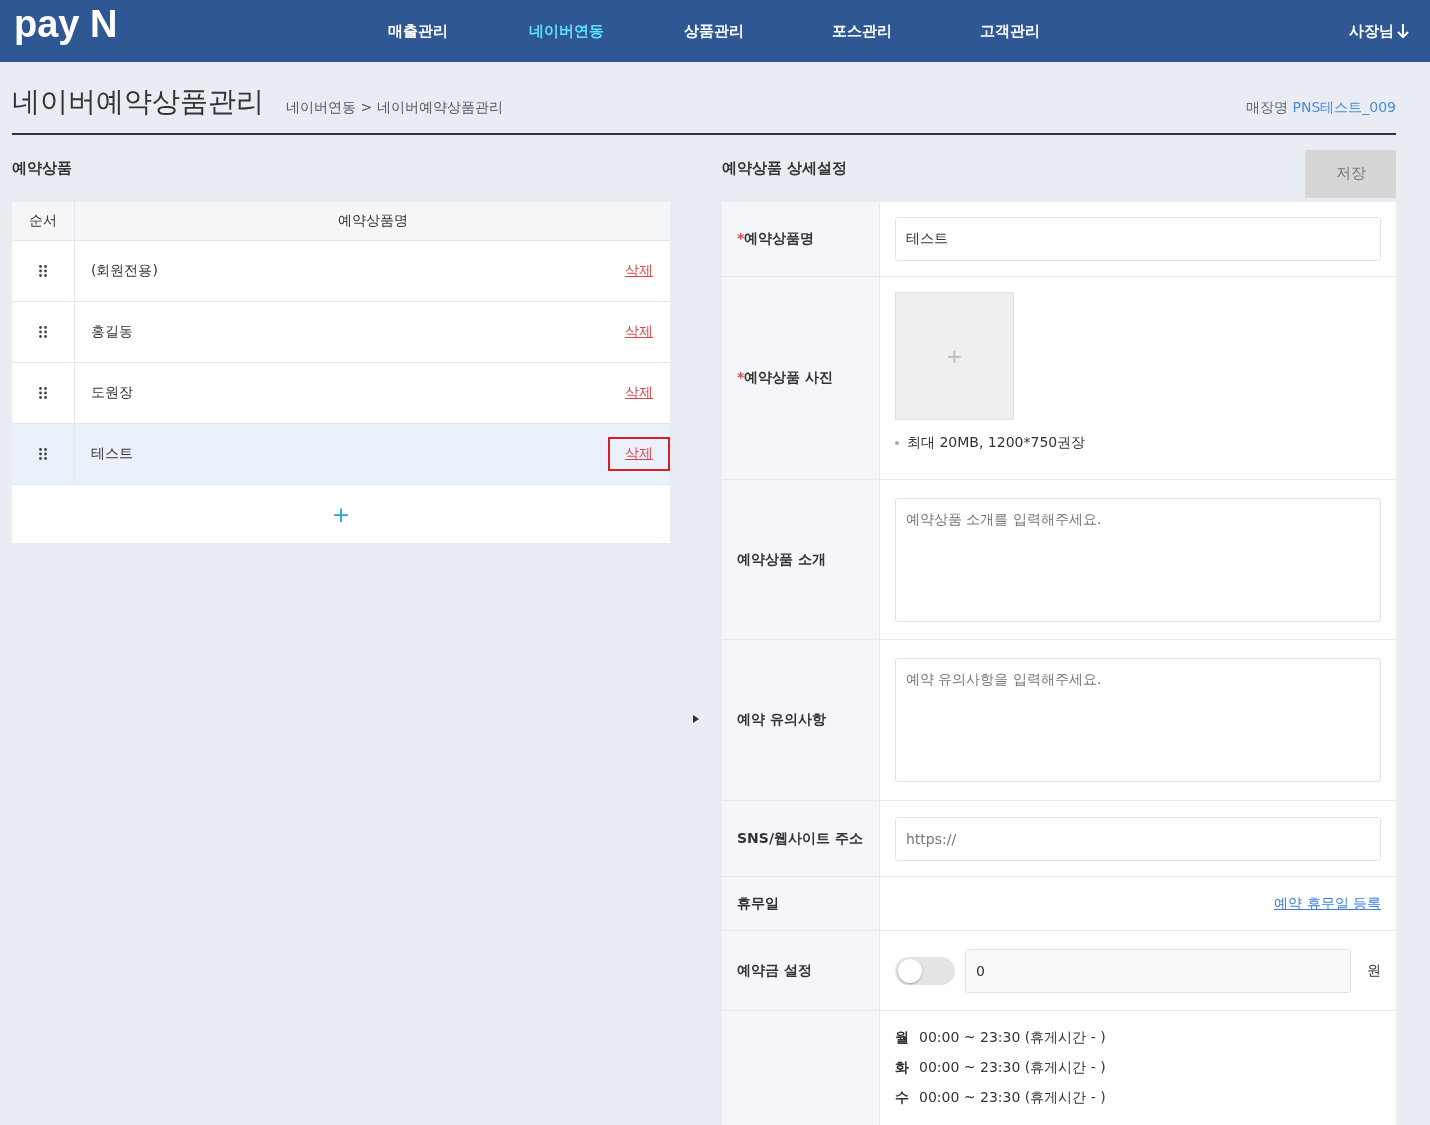  What do you see at coordinates (1138, 239) in the screenshot?
I see `input-field: 테스트` at bounding box center [1138, 239].